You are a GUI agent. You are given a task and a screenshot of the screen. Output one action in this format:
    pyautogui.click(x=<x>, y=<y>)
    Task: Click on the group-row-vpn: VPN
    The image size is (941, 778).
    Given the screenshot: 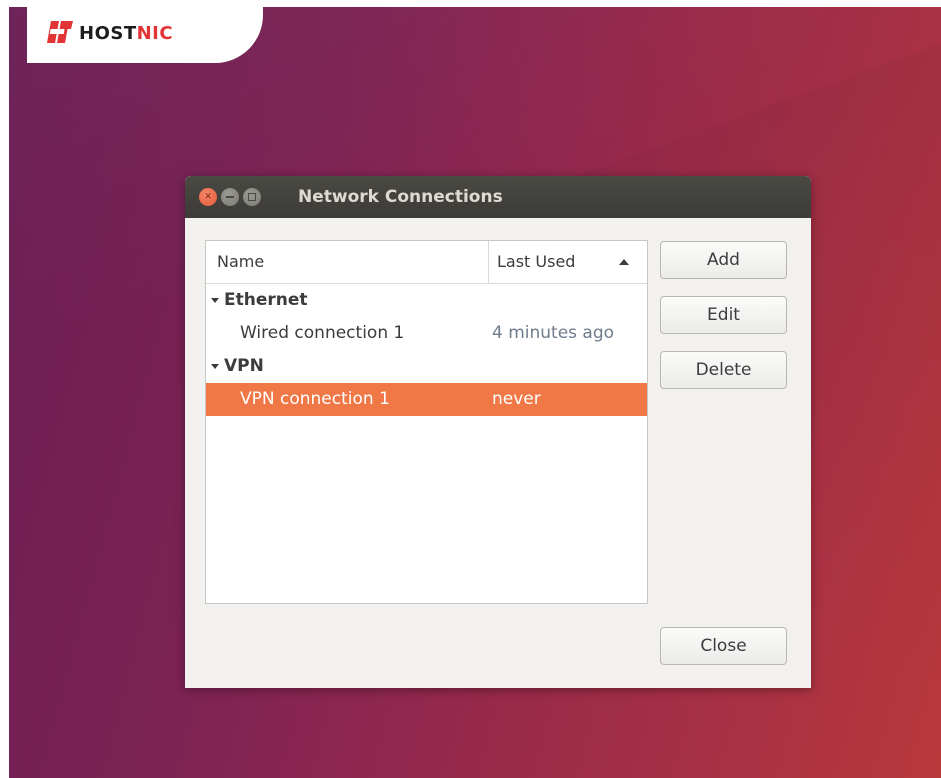 What is the action you would take?
    pyautogui.click(x=426, y=366)
    